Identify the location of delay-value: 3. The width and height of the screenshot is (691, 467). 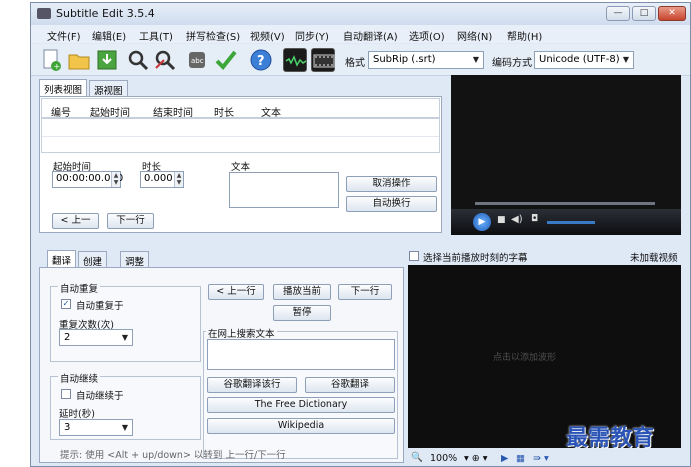
(67, 427).